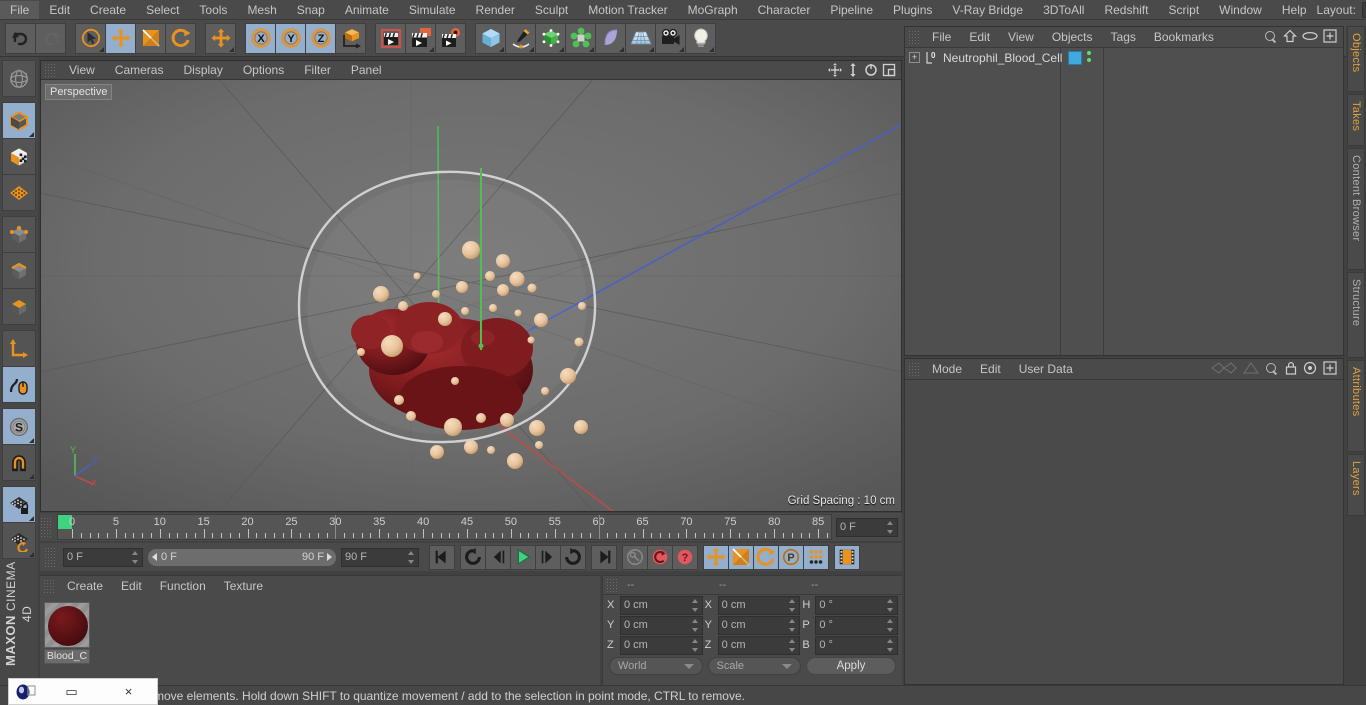  I want to click on timeline-ruler: 051015202530354045505560657075808590, so click(444, 527).